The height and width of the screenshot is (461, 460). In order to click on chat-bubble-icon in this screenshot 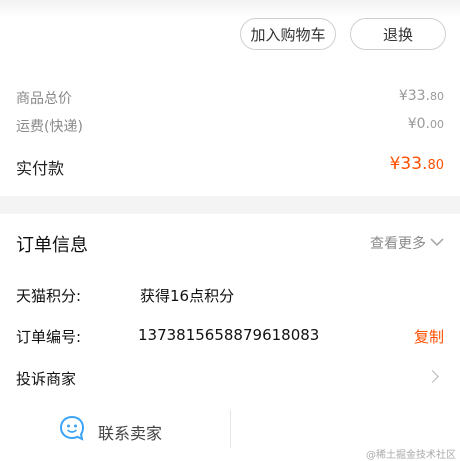, I will do `click(72, 430)`.